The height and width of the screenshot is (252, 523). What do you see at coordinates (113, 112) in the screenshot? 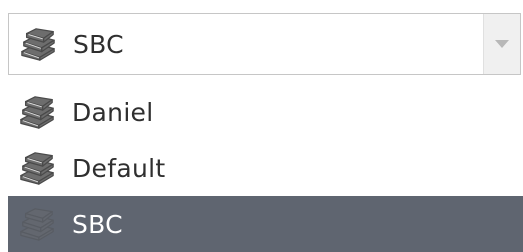
I see `option-label: Daniel` at bounding box center [113, 112].